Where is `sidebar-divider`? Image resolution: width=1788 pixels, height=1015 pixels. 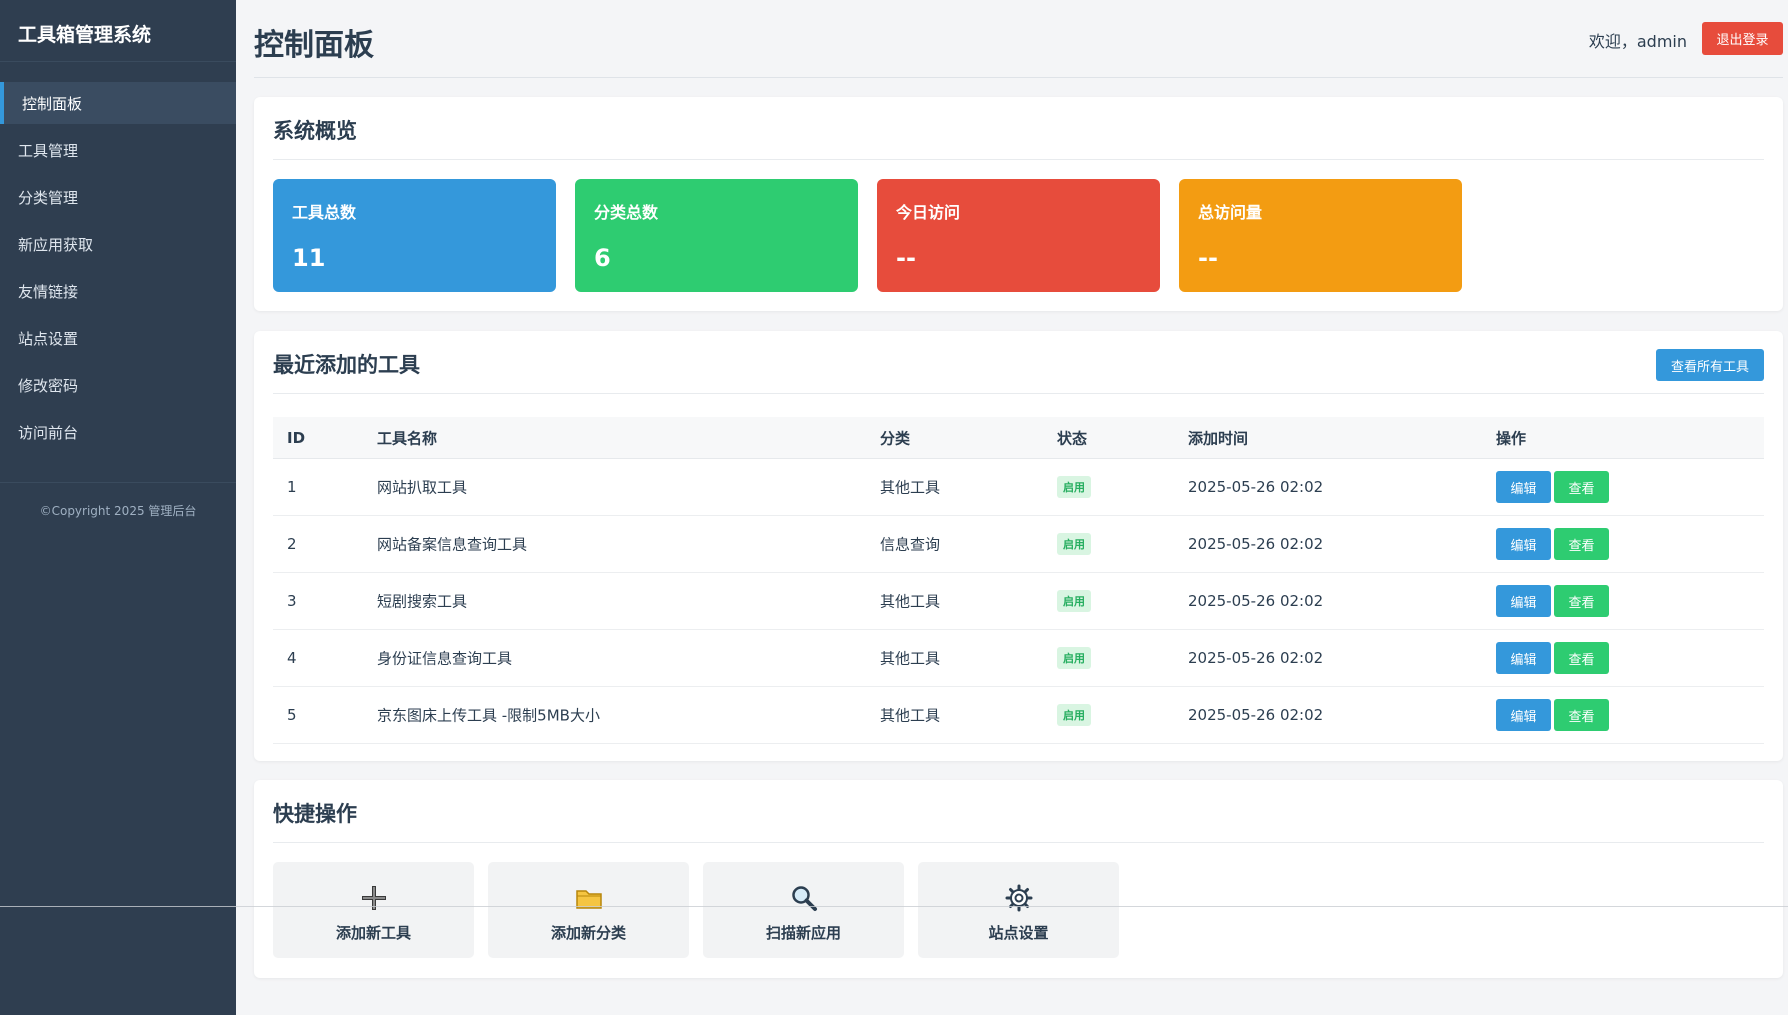 sidebar-divider is located at coordinates (118, 482).